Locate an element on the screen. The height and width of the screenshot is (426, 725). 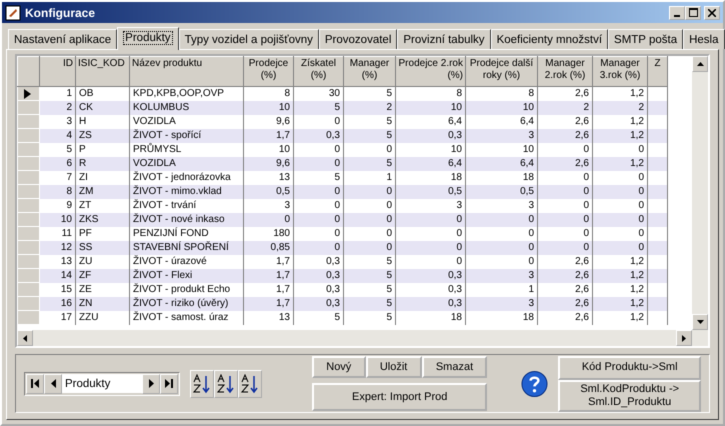
table-cell: 8 is located at coordinates (58, 191).